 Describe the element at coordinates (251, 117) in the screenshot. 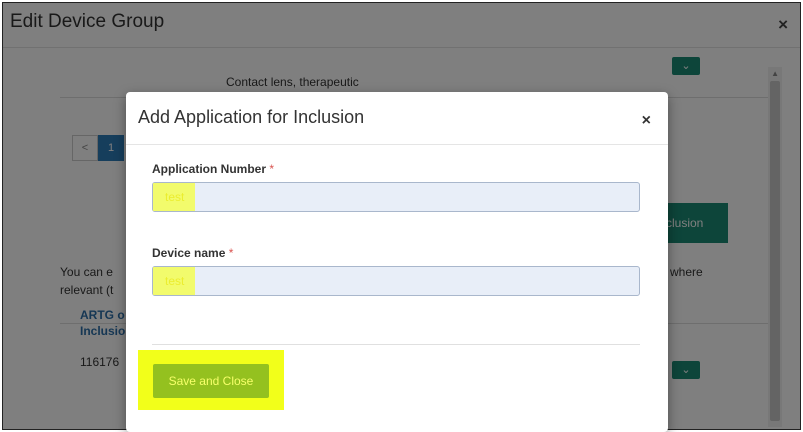

I see `modal-title: Add Application for Inclusion` at that location.